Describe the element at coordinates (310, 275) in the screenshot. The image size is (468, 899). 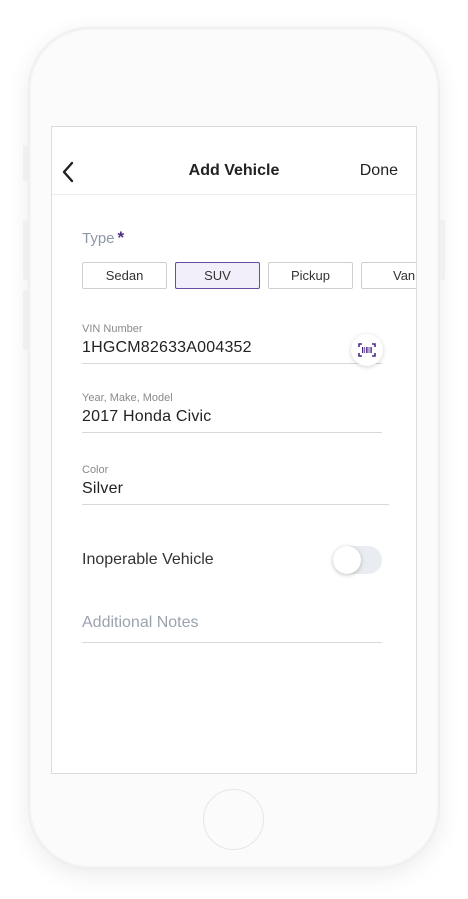
I see `type-option-pickup: Pickup` at that location.